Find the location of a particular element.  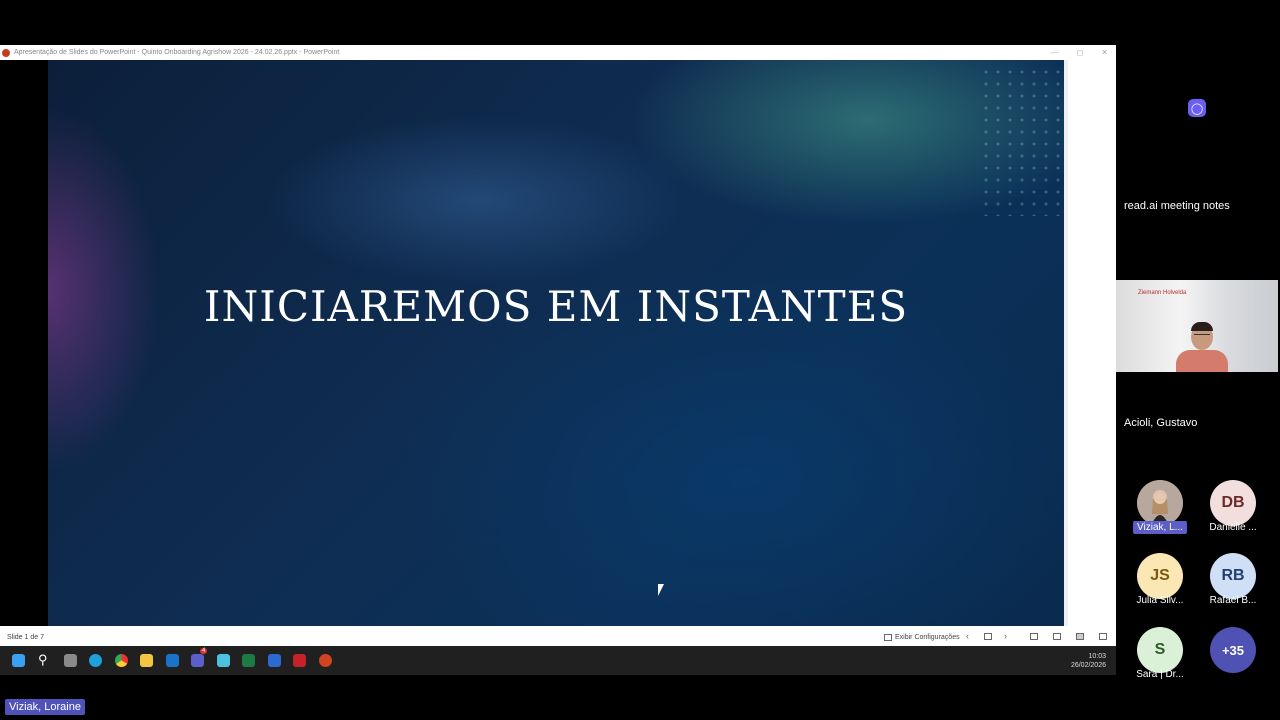

avatar-initials: S is located at coordinates (1160, 650).